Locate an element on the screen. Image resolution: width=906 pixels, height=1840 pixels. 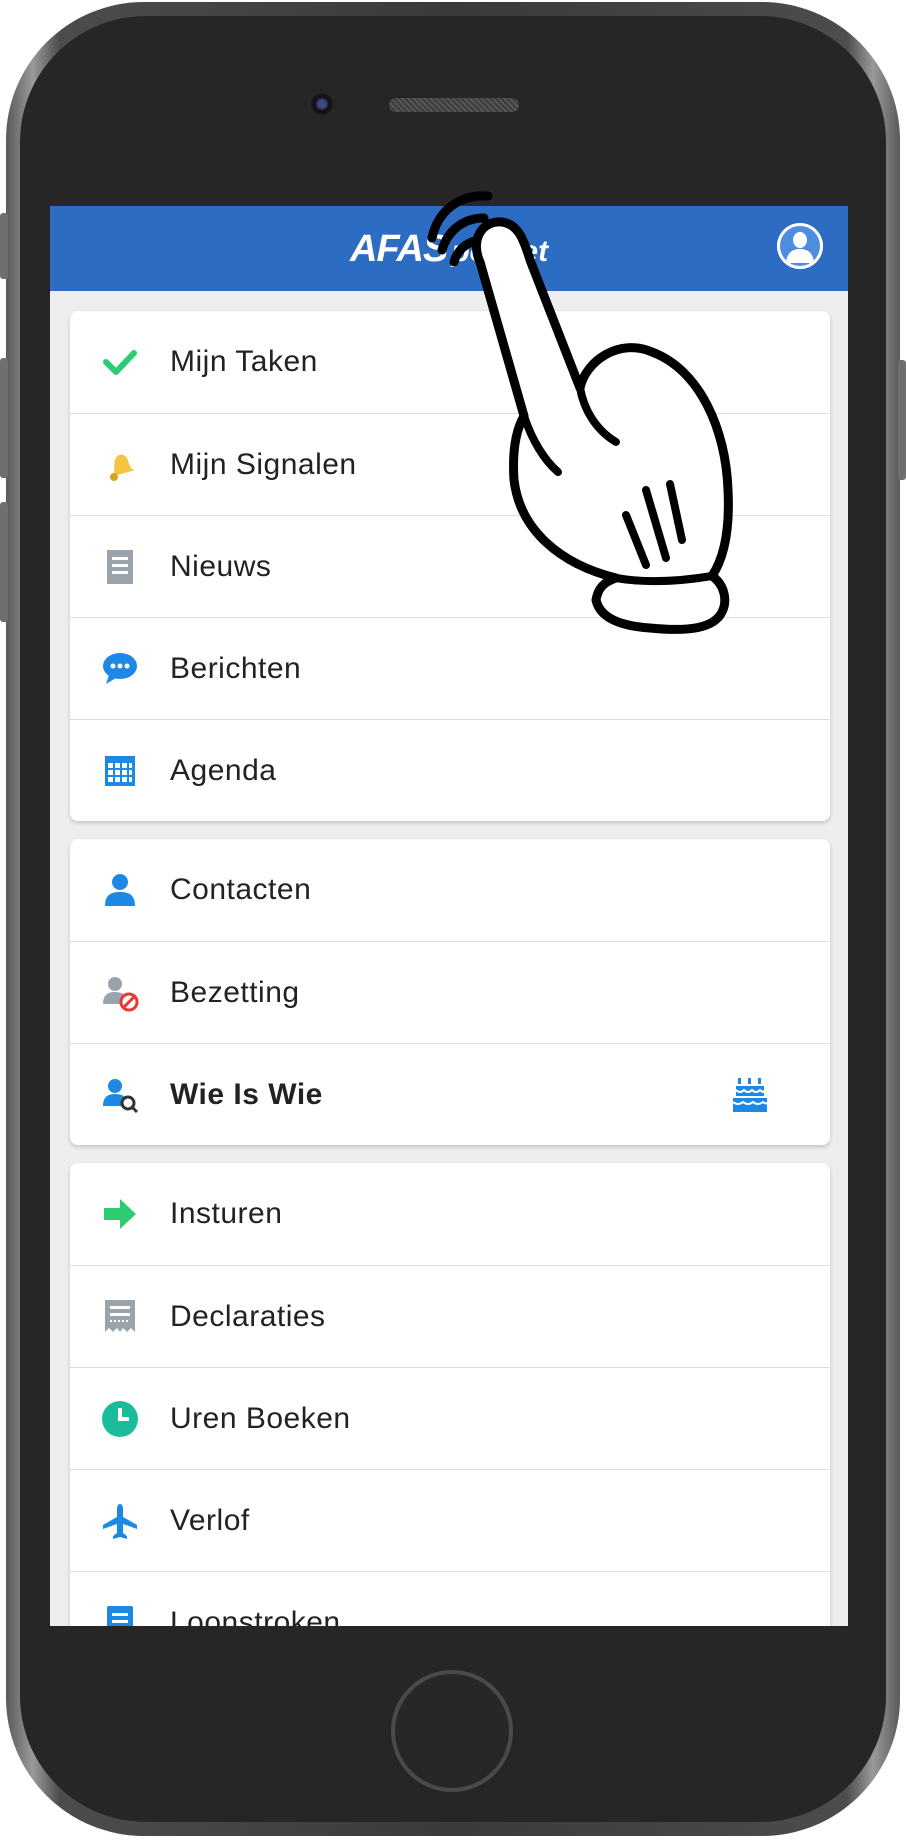
bell-icon is located at coordinates (120, 465).